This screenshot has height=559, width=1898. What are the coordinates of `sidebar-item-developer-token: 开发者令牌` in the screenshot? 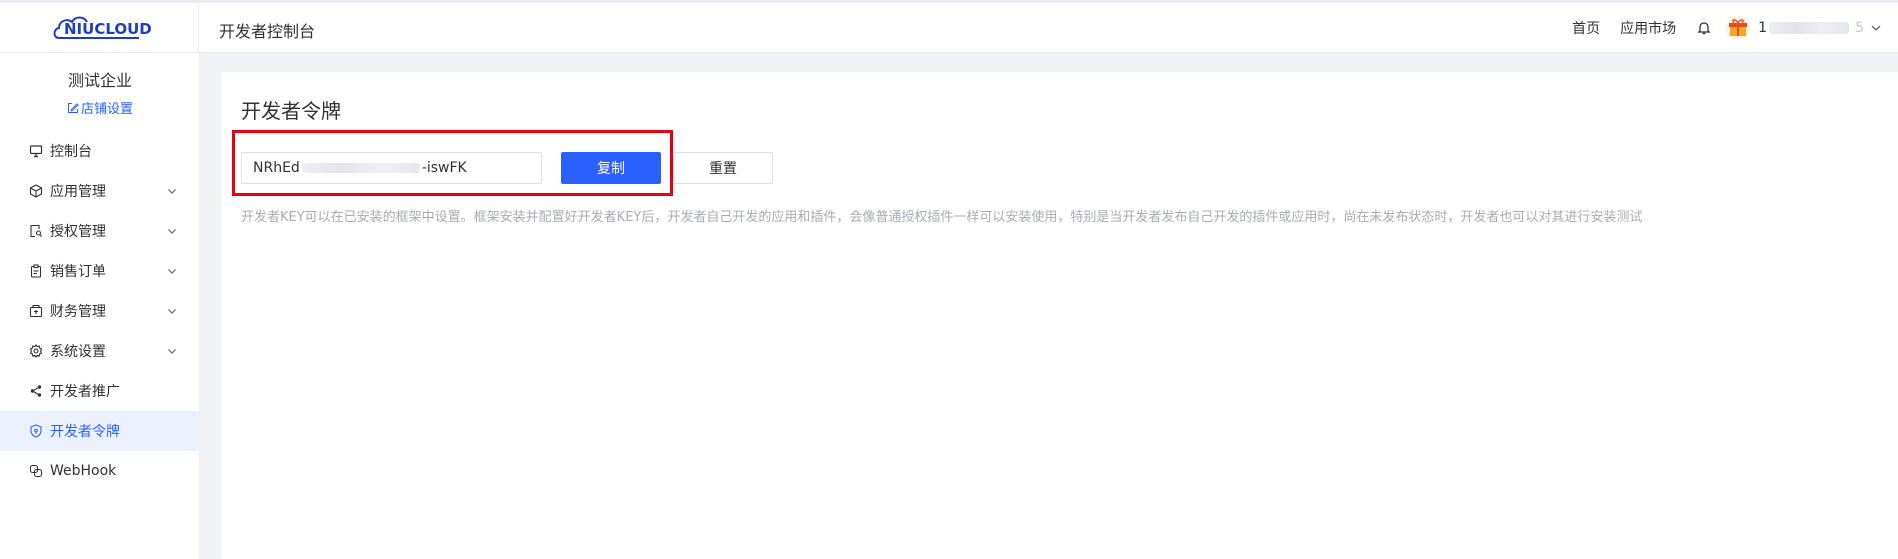 It's located at (100, 431).